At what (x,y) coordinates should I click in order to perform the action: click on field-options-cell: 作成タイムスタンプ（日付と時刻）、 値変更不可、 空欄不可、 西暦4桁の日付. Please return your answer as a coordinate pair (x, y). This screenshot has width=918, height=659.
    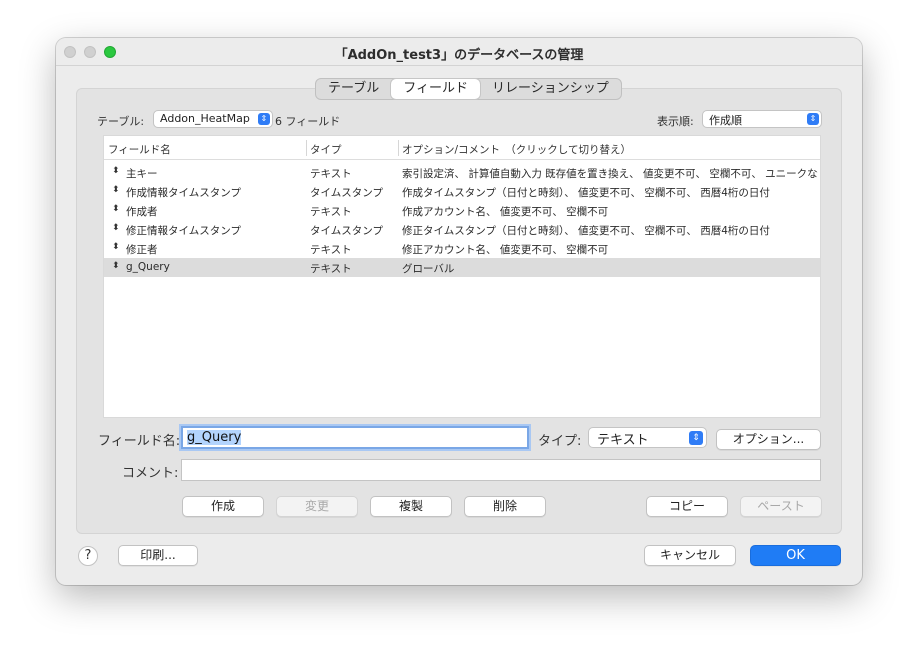
    Looking at the image, I should click on (610, 192).